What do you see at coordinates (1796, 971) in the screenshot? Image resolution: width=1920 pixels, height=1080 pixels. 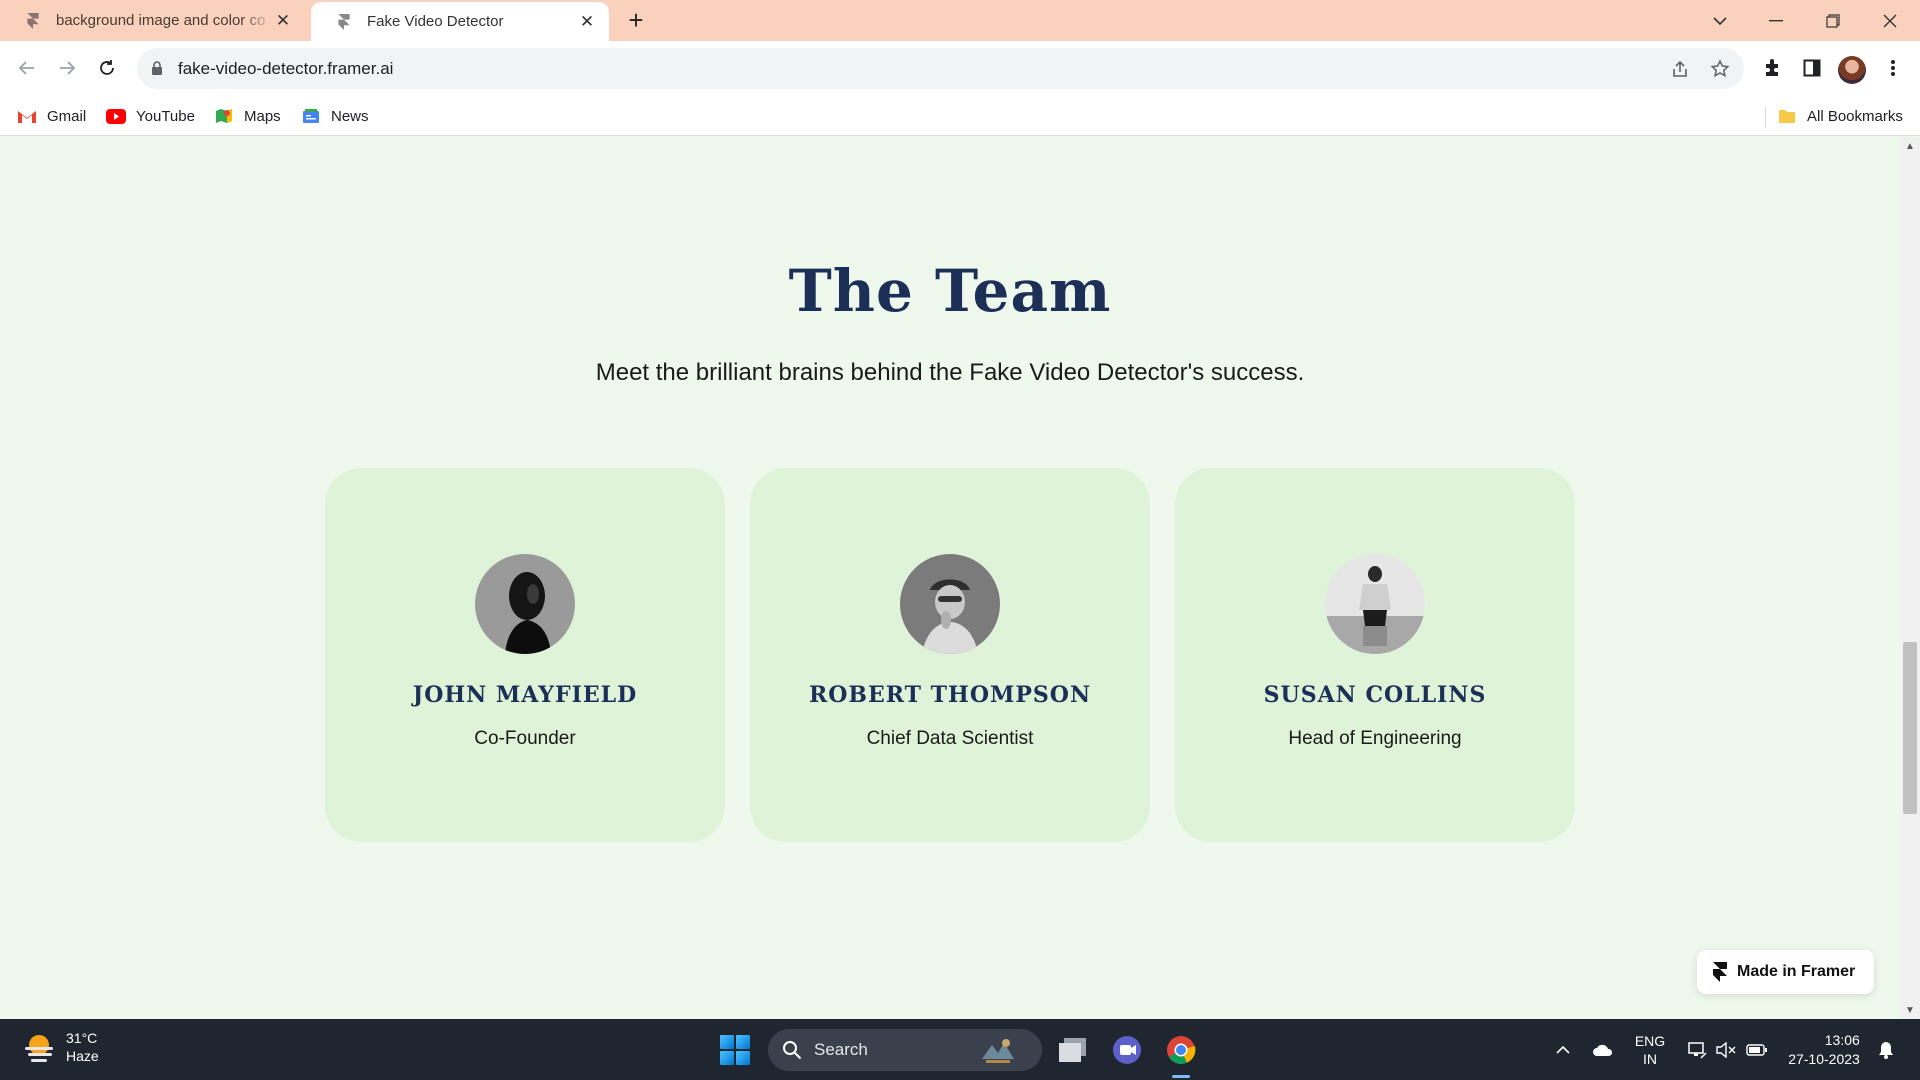 I see `badge-label: Made in Framer` at bounding box center [1796, 971].